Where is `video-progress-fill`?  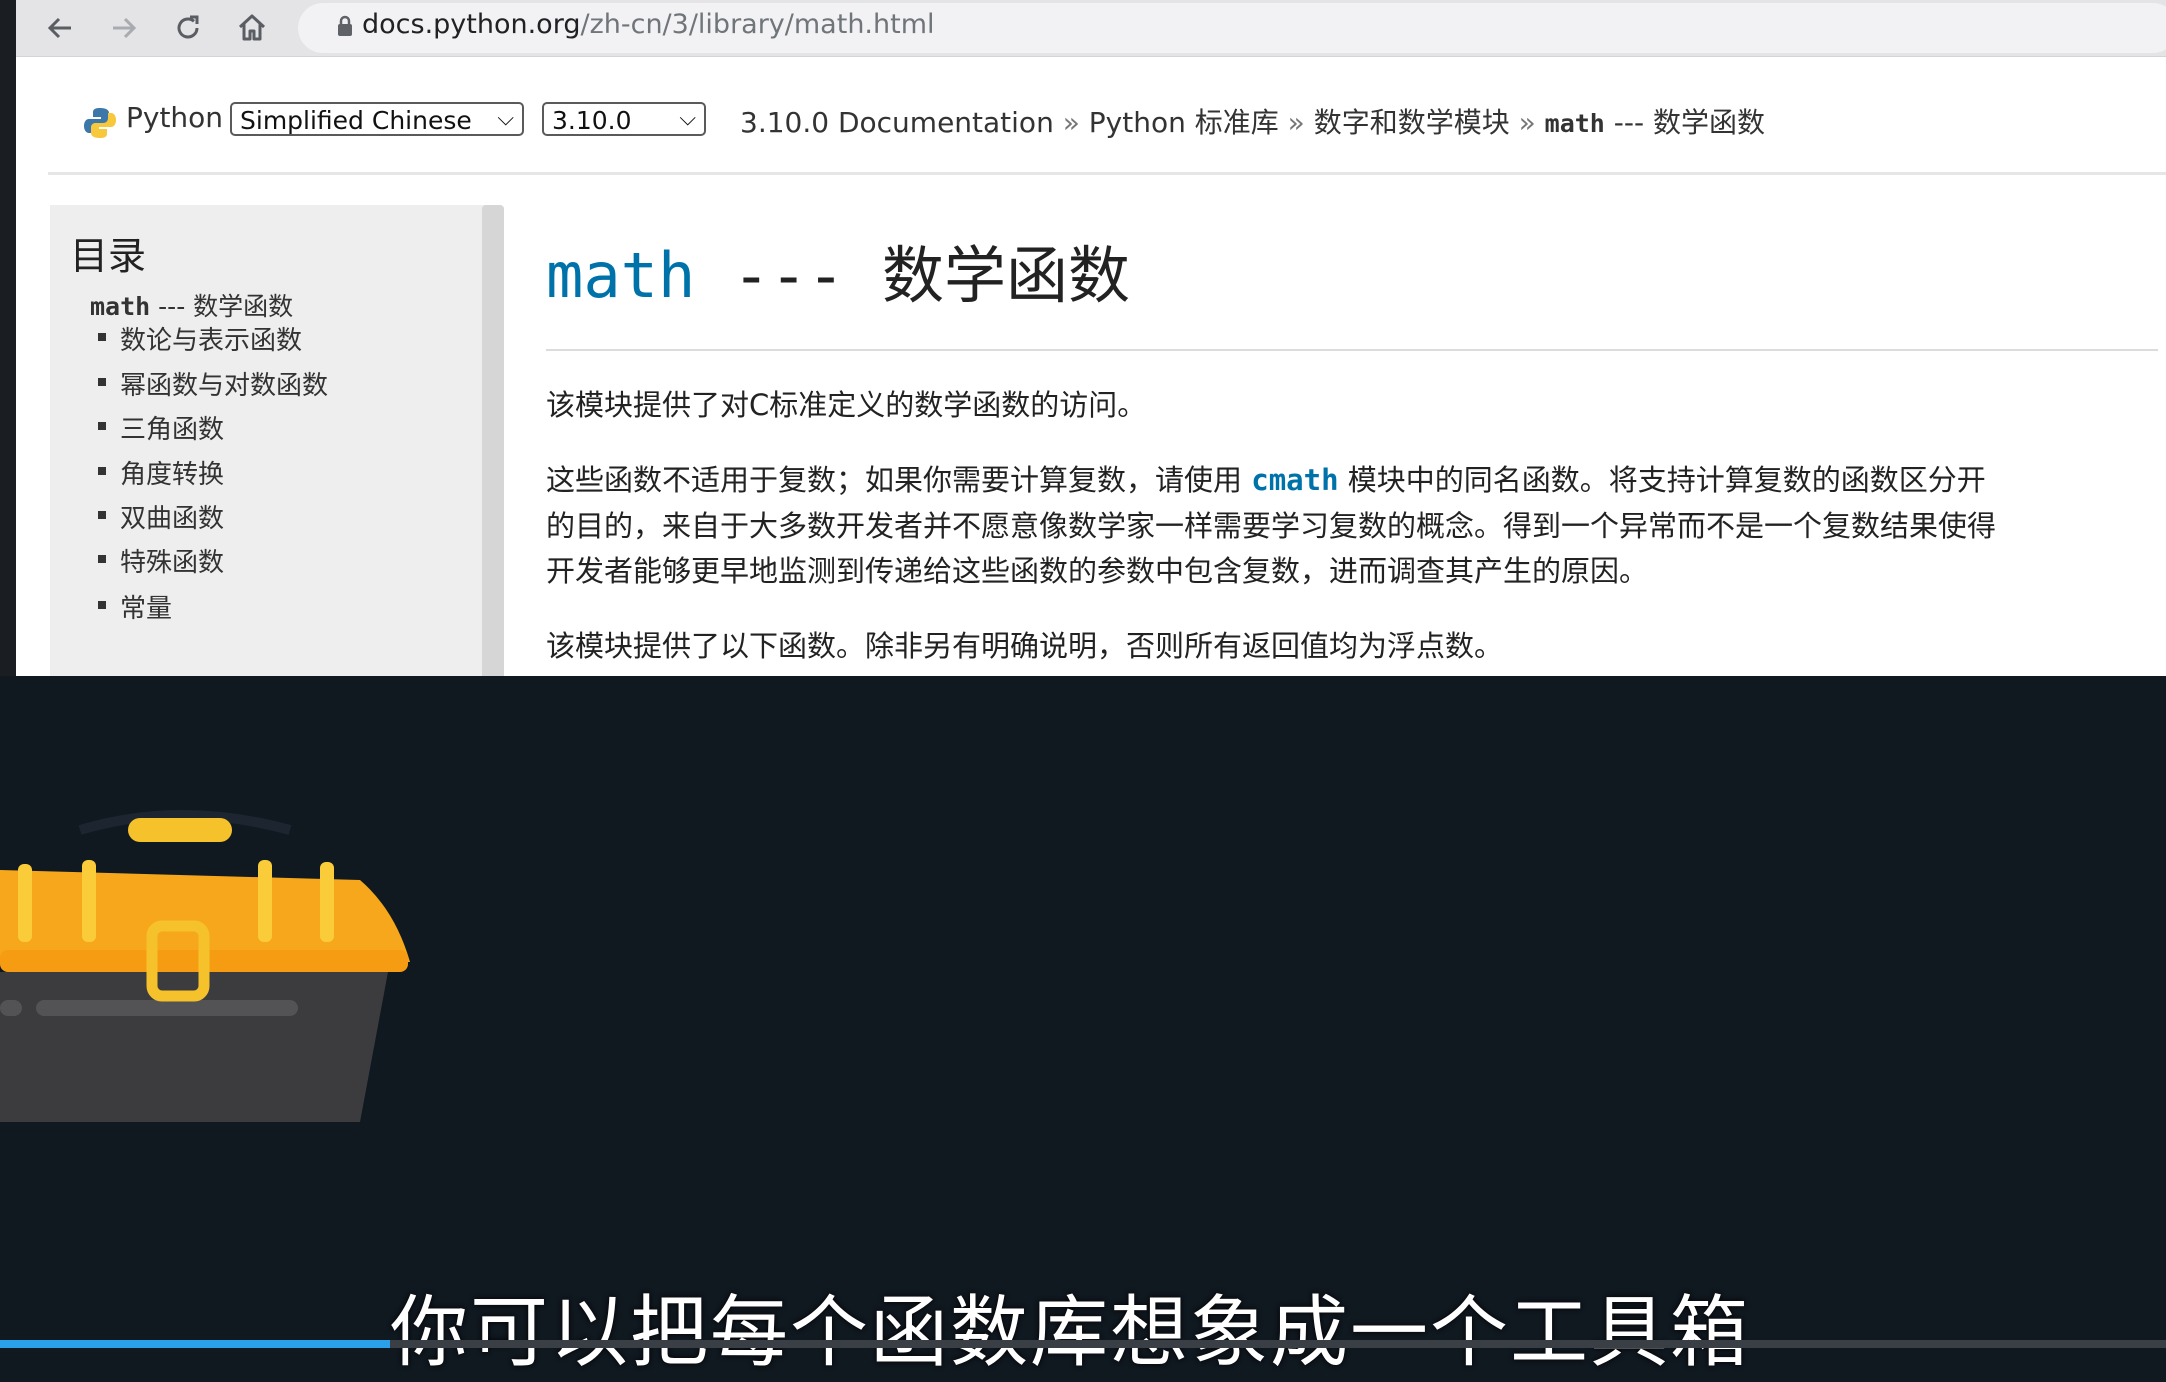 video-progress-fill is located at coordinates (195, 1344).